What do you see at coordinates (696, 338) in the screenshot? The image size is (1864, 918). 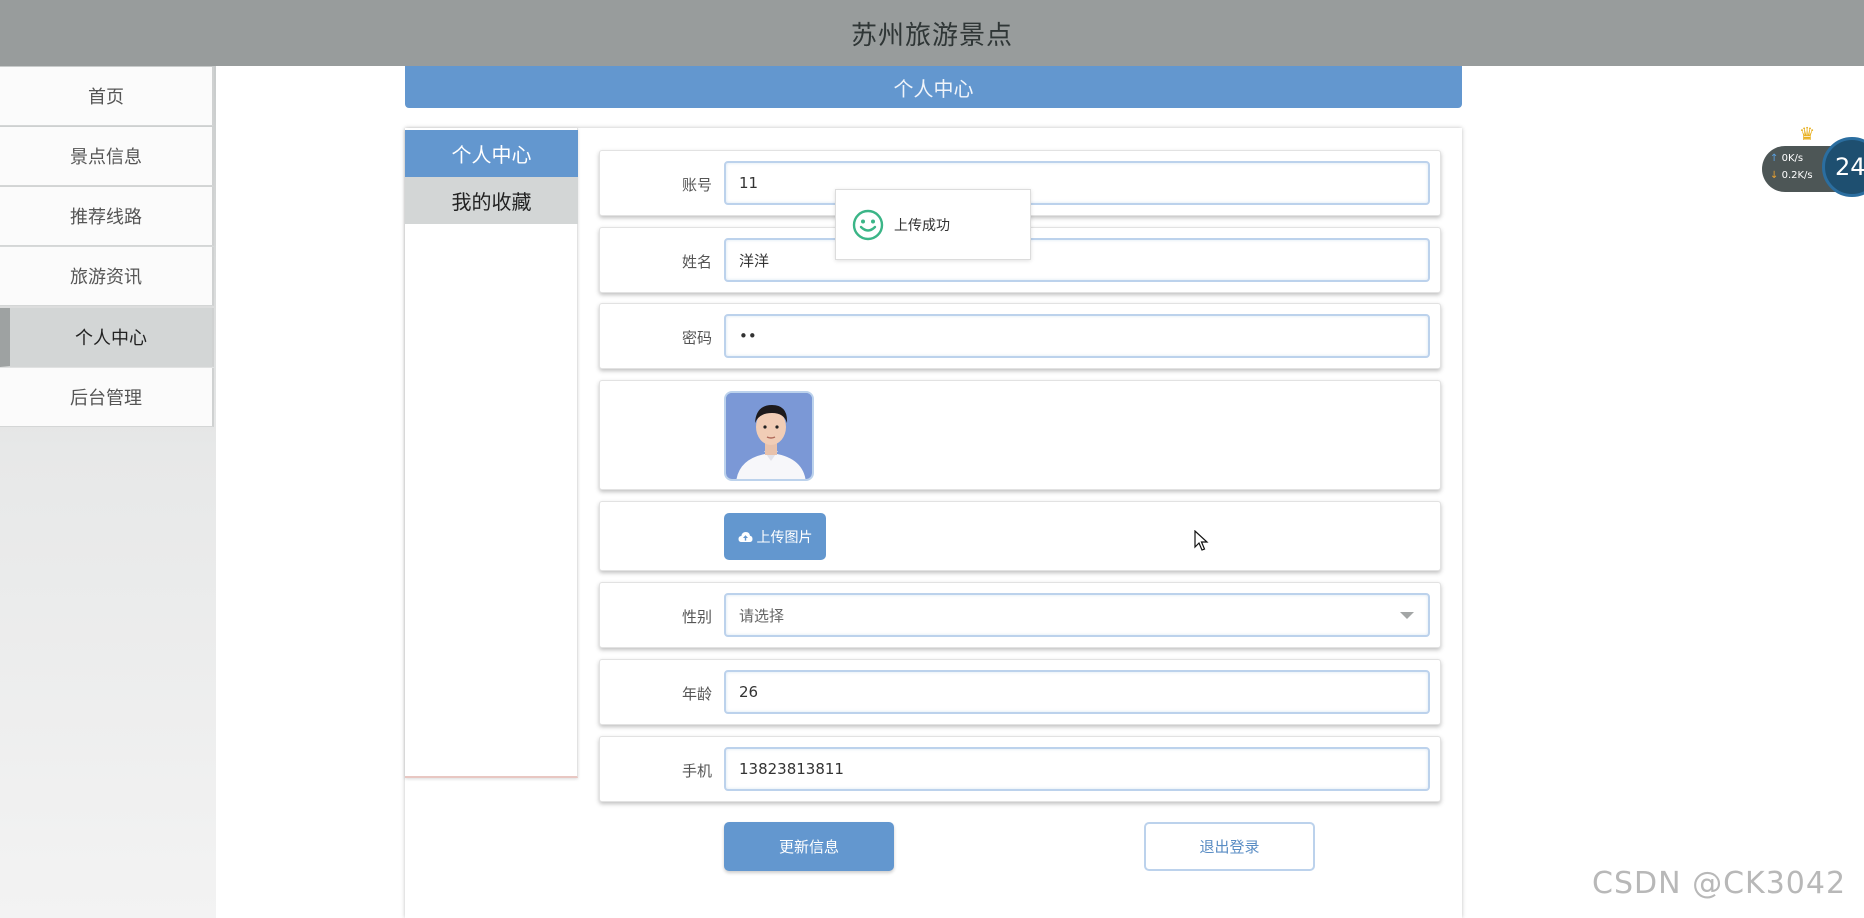 I see `password-label: 密码` at bounding box center [696, 338].